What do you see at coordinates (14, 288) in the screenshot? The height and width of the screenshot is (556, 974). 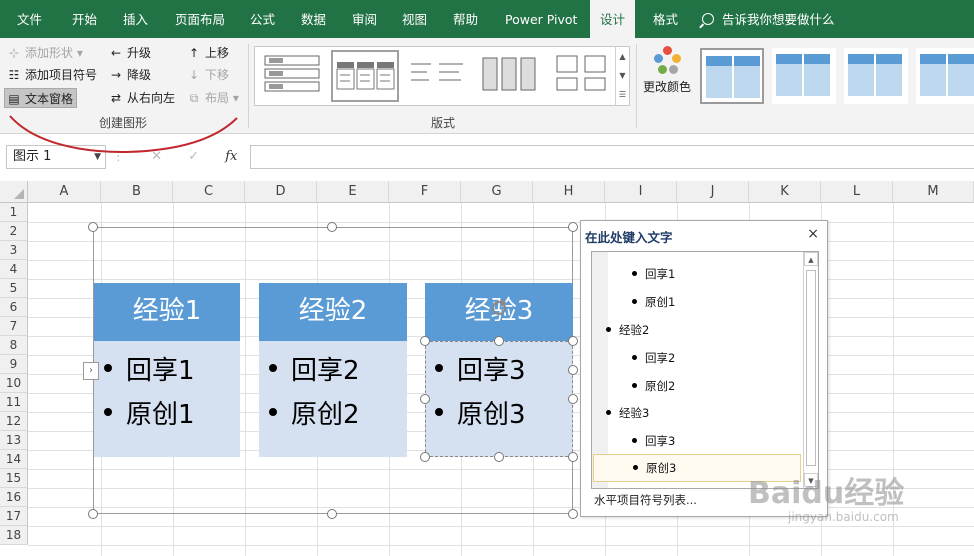 I see `row-header: 5` at bounding box center [14, 288].